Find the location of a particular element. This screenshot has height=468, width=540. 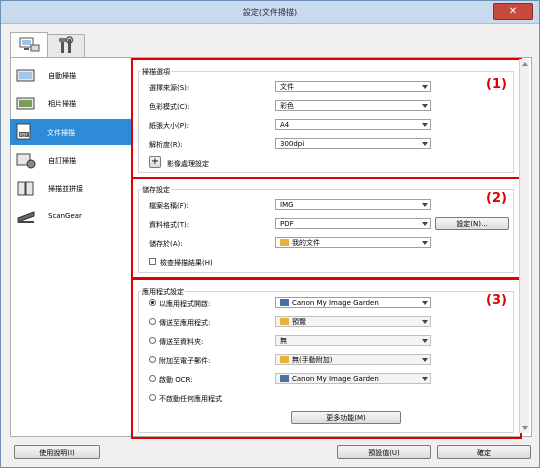

source-label: 選擇來源(S): is located at coordinates (169, 88).